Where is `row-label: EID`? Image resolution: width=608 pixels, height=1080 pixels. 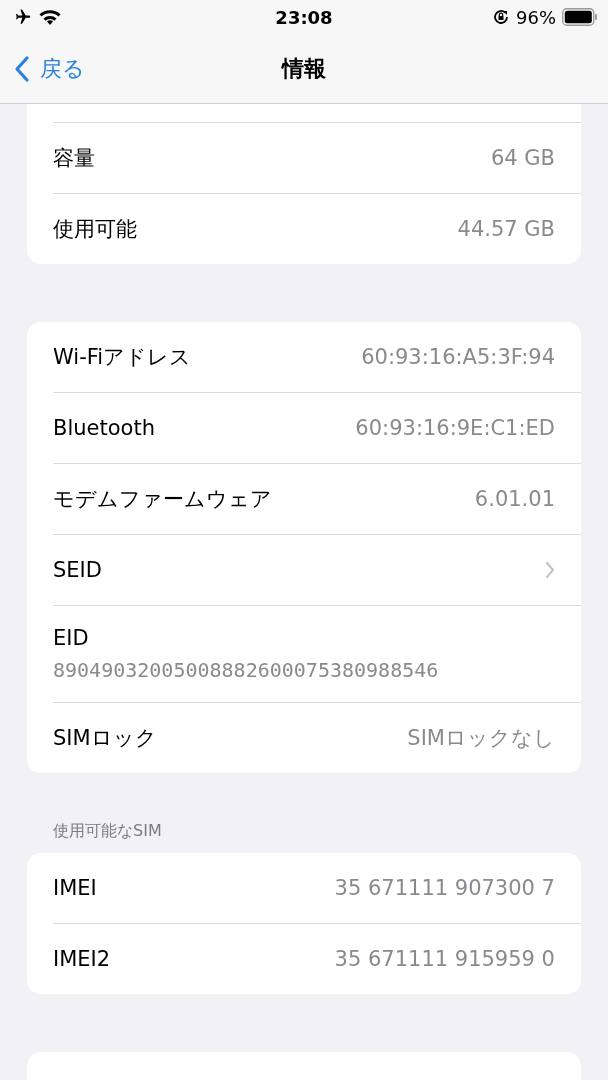
row-label: EID is located at coordinates (71, 638).